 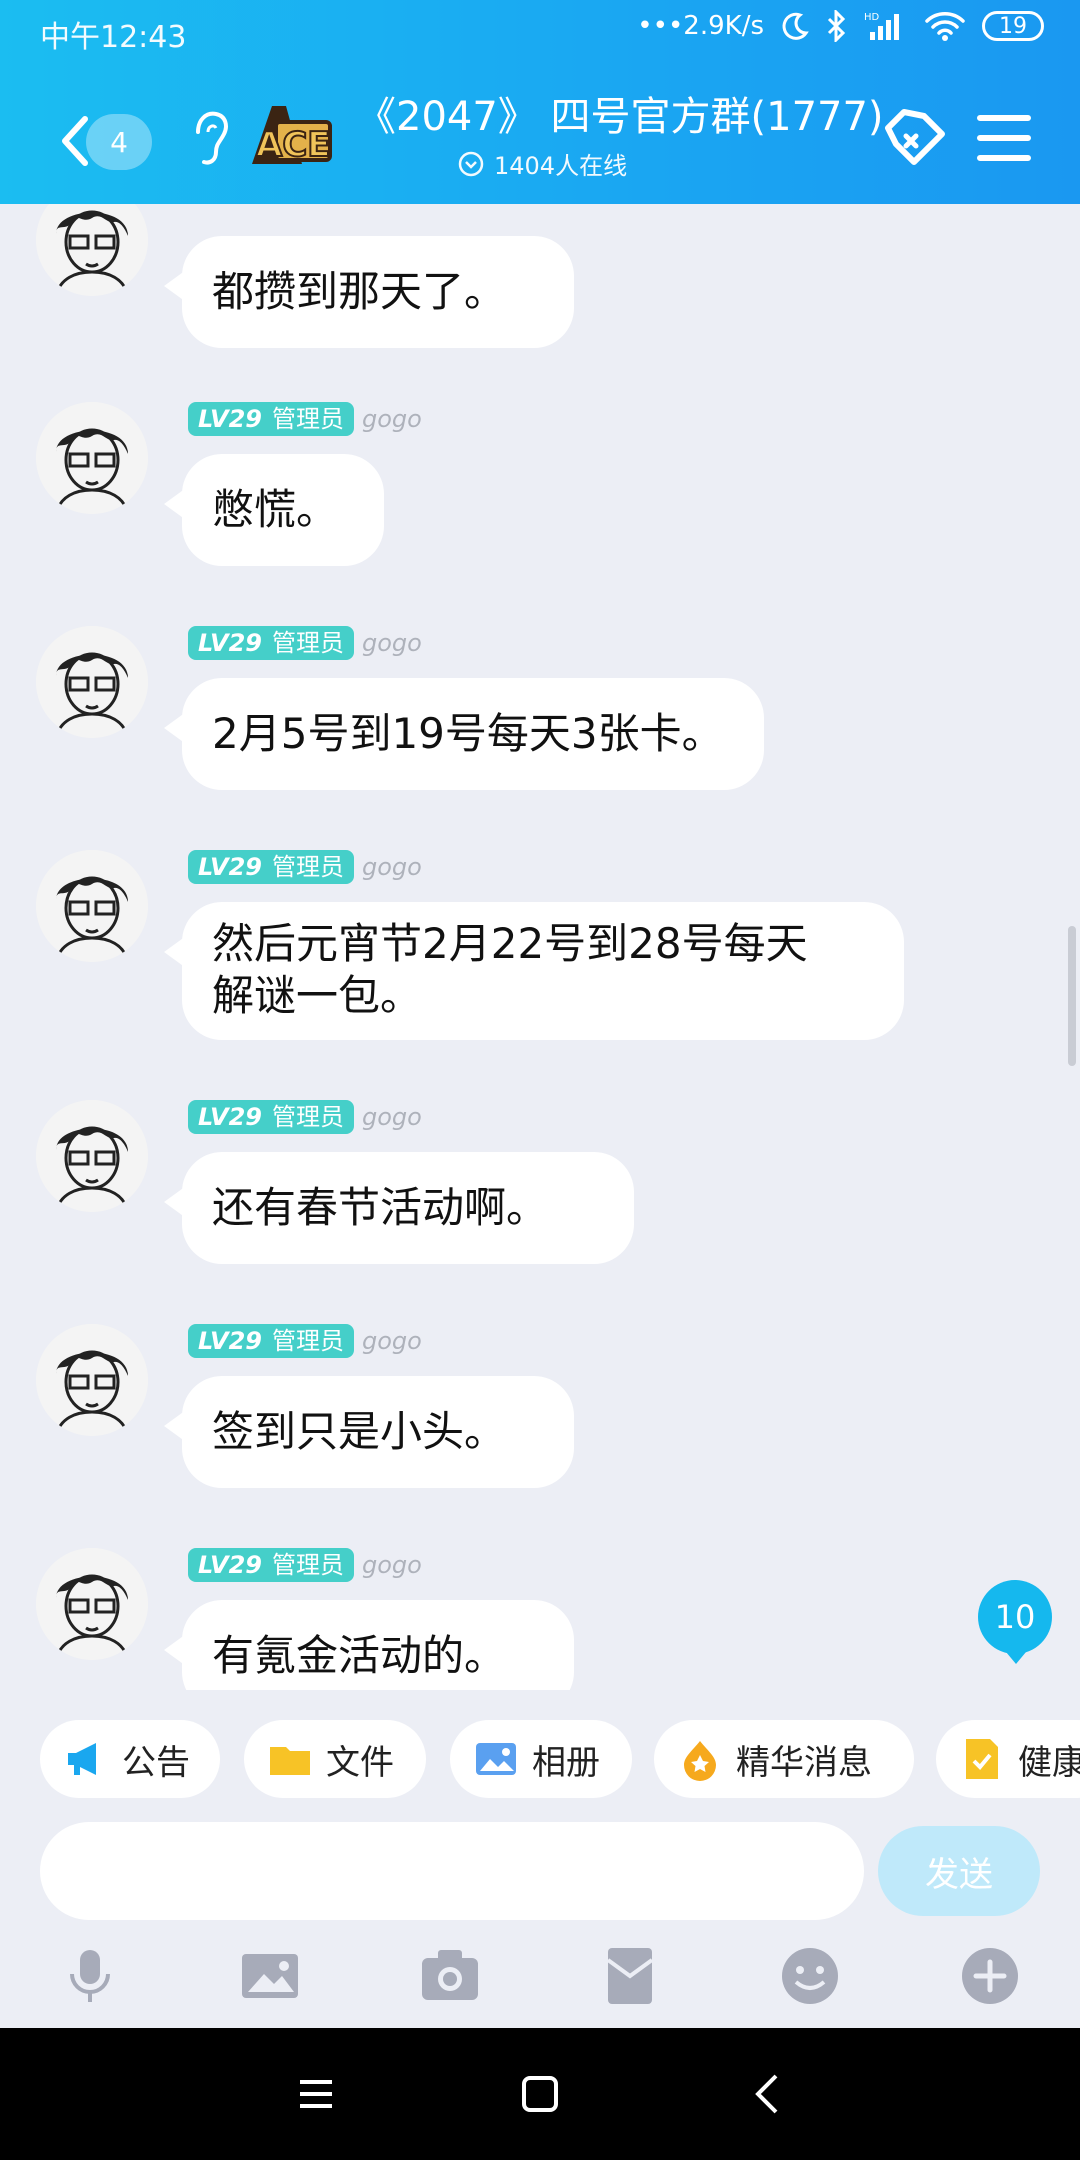 What do you see at coordinates (700, 1761) in the screenshot?
I see `flame-icon` at bounding box center [700, 1761].